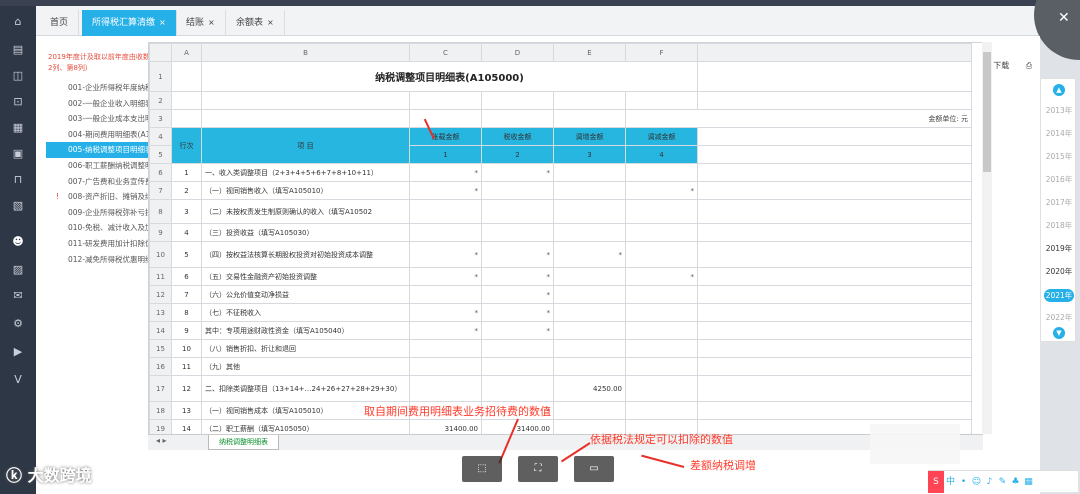 This screenshot has width=1080, height=494. Describe the element at coordinates (1059, 225) in the screenshot. I see `year-item: 2018年` at that location.